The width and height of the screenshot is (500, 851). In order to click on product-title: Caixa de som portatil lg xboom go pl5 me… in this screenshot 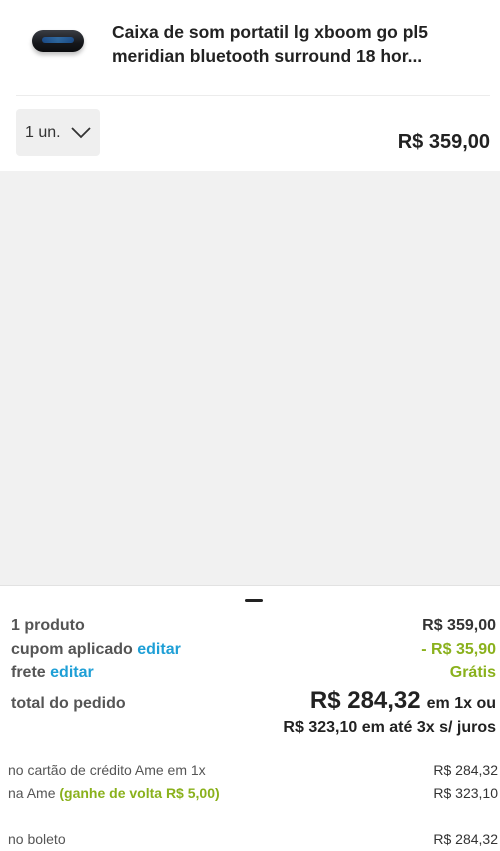, I will do `click(298, 44)`.